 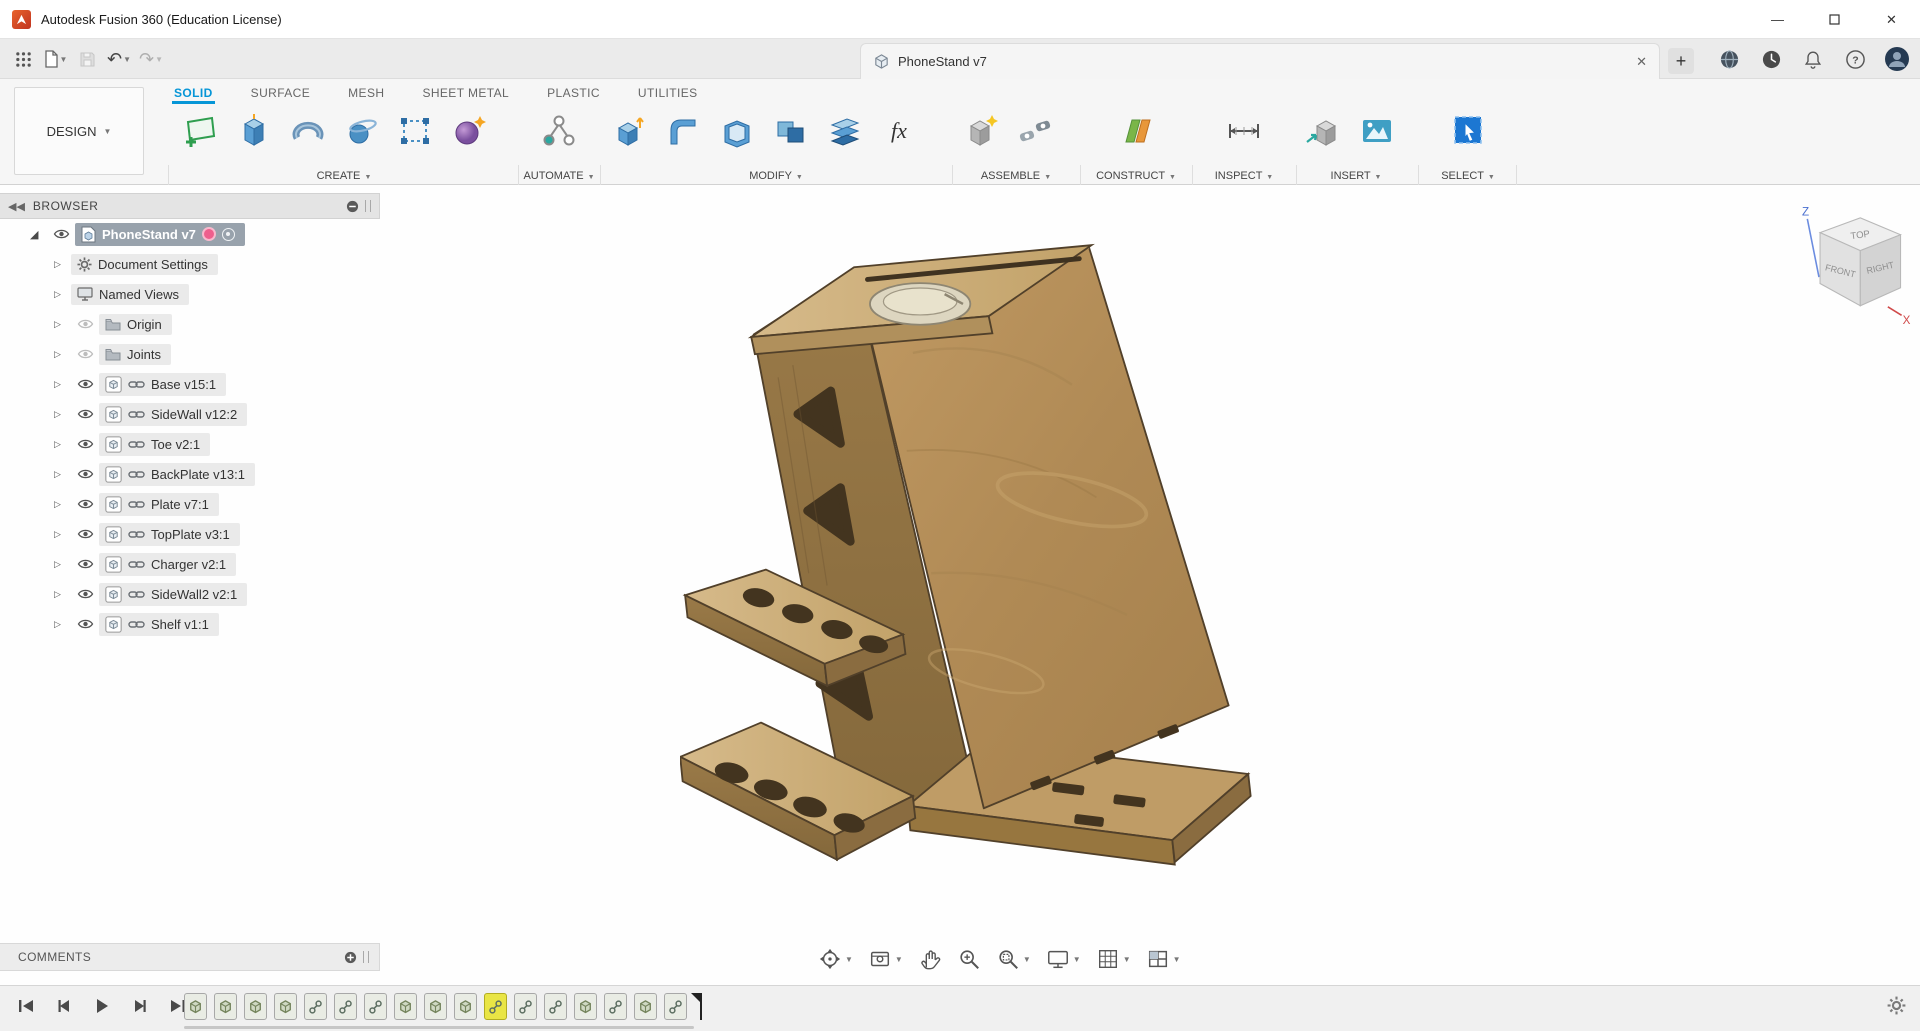 What do you see at coordinates (683, 131) in the screenshot?
I see `fillet-icon` at bounding box center [683, 131].